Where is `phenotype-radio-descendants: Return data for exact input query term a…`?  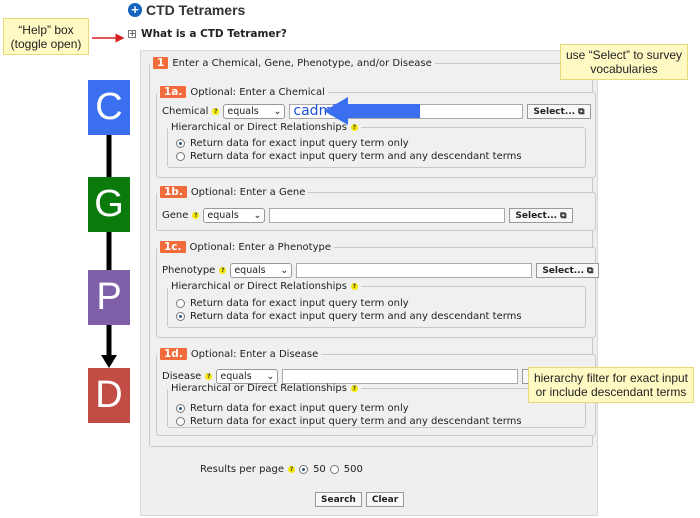 phenotype-radio-descendants: Return data for exact input query term a… is located at coordinates (349, 316).